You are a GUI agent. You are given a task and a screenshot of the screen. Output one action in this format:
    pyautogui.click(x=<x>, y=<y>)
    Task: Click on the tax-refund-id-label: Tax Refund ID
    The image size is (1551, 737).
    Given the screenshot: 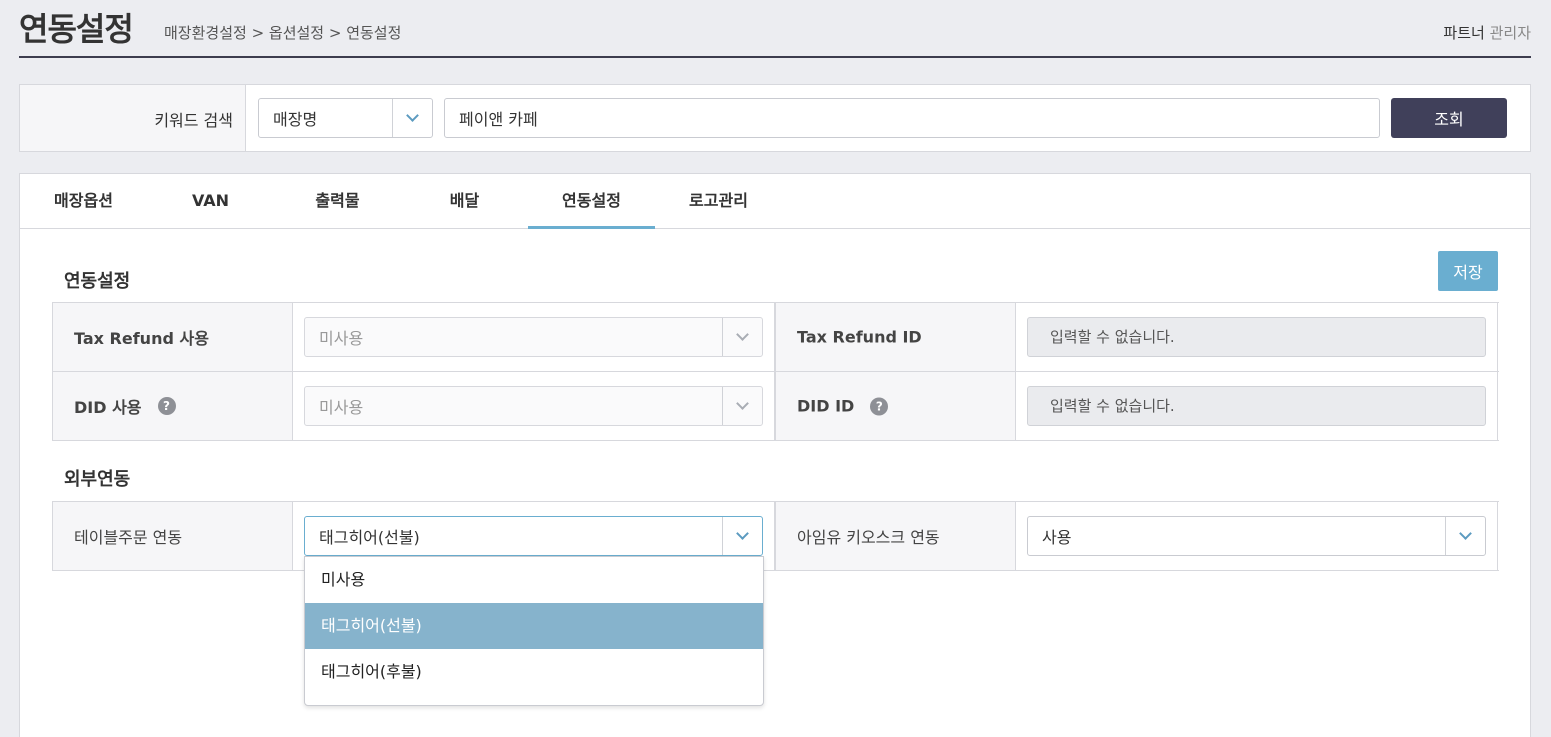 What is the action you would take?
    pyautogui.click(x=859, y=337)
    